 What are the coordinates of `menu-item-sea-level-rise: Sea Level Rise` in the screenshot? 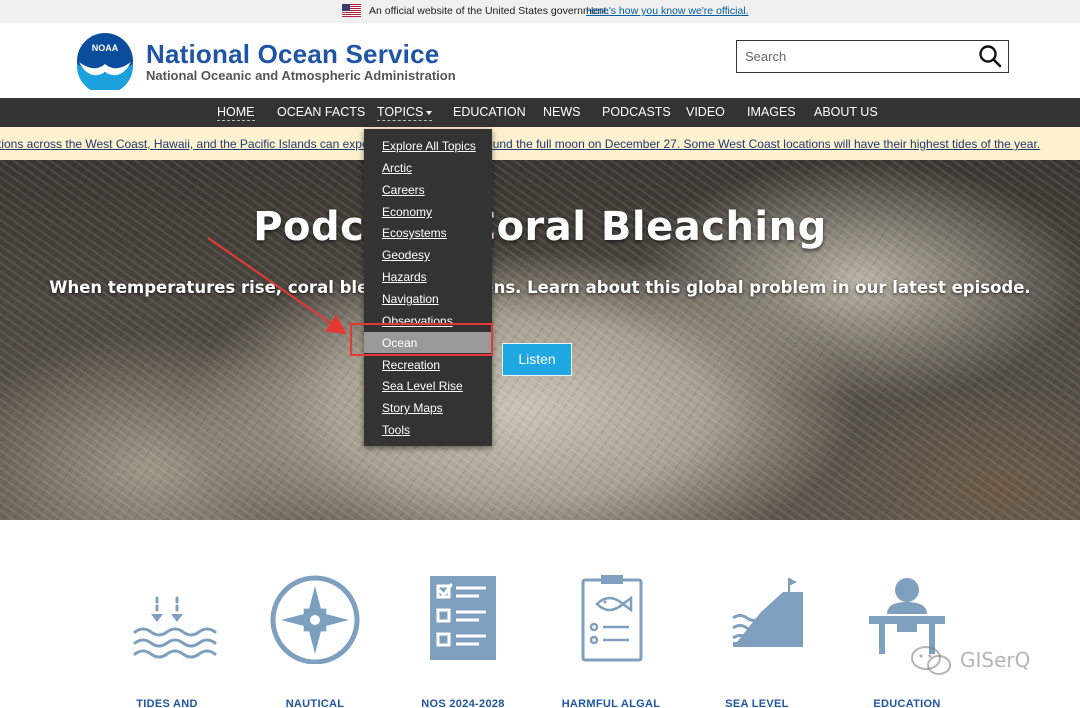 It's located at (422, 386).